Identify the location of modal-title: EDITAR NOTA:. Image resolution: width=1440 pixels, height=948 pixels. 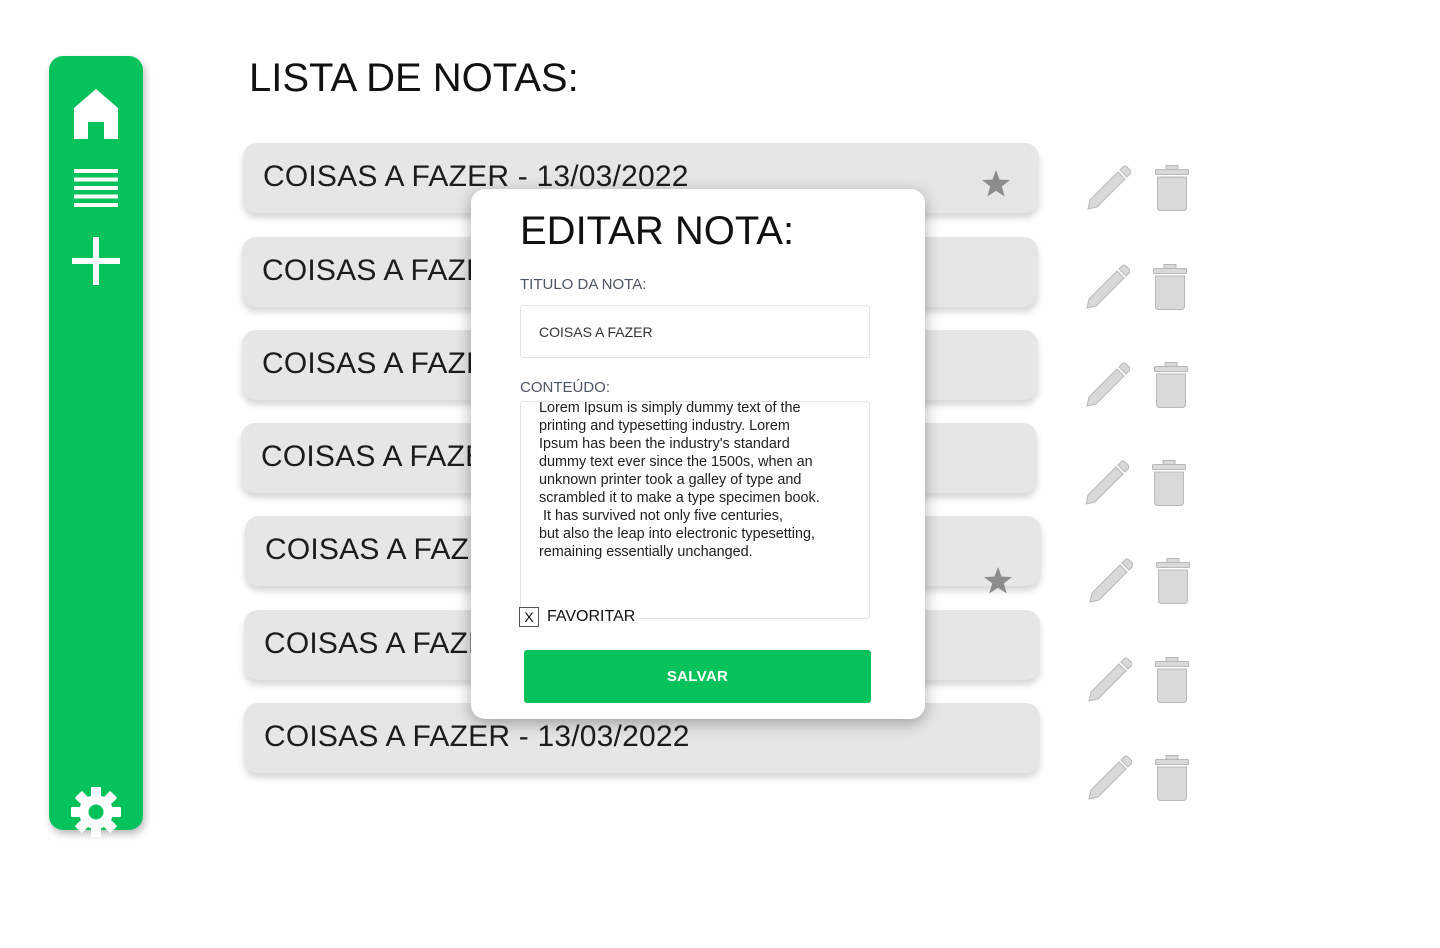
(657, 231).